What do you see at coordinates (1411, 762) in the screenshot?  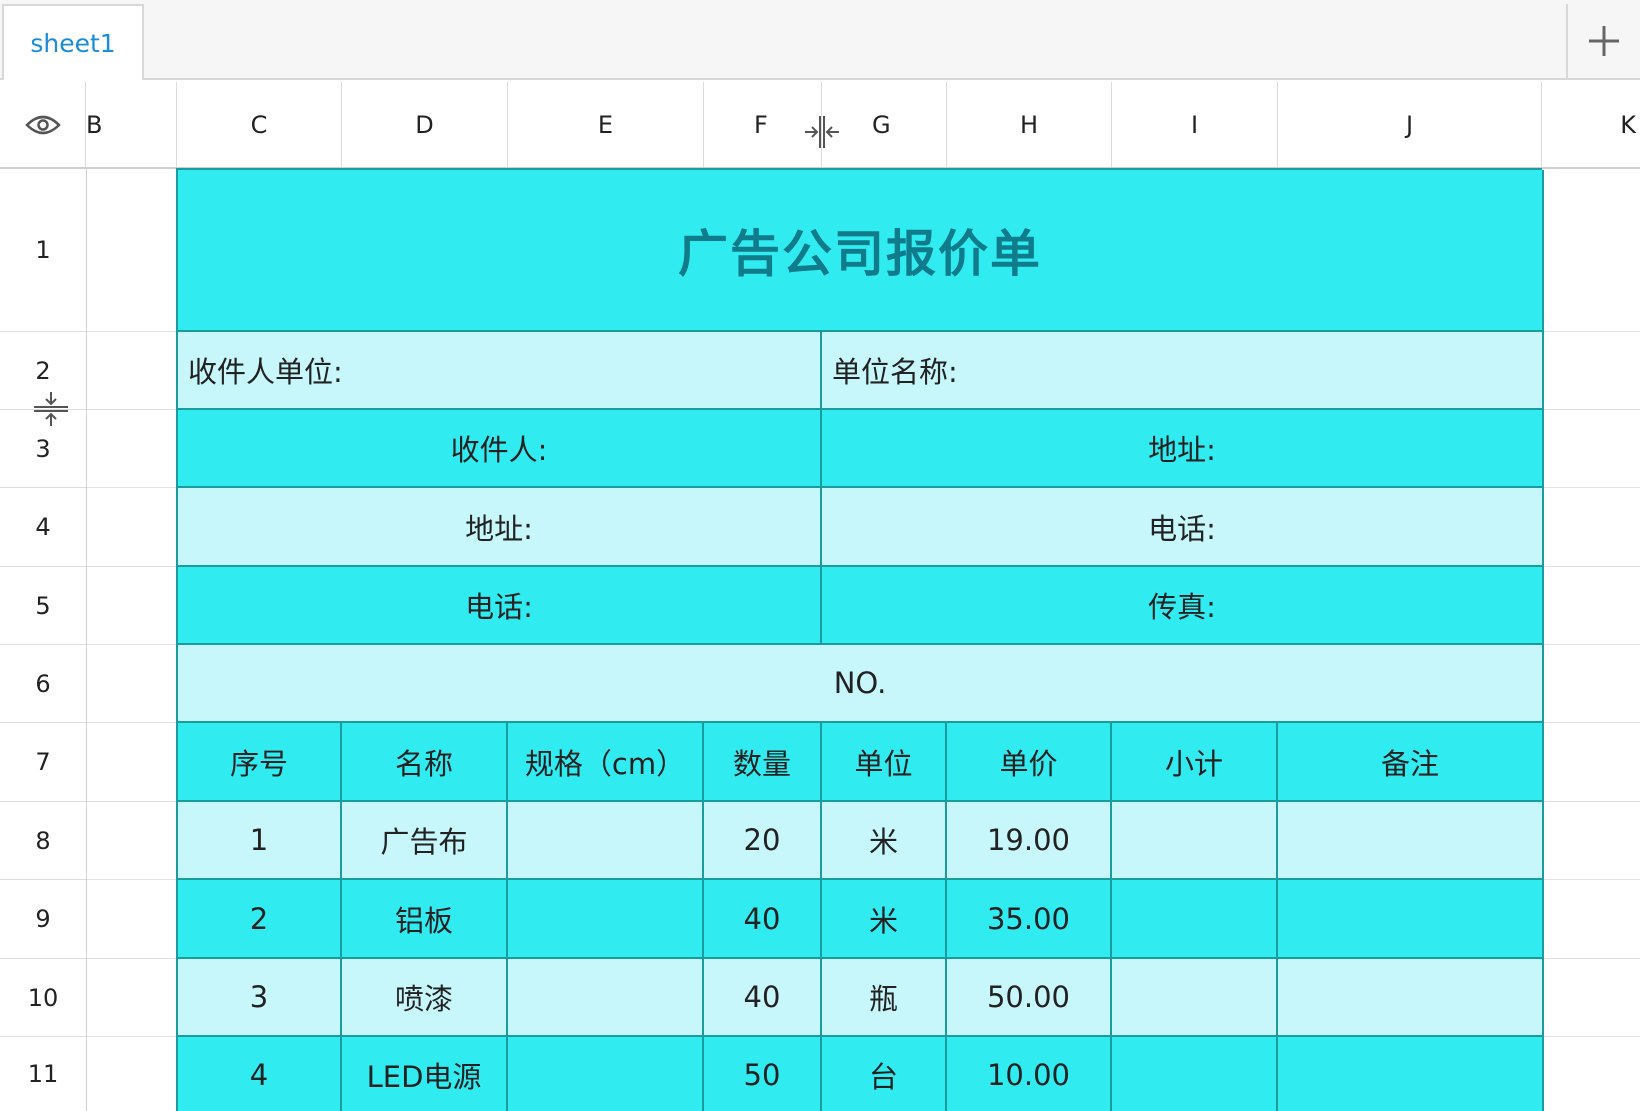 I see `header-note: 备注` at bounding box center [1411, 762].